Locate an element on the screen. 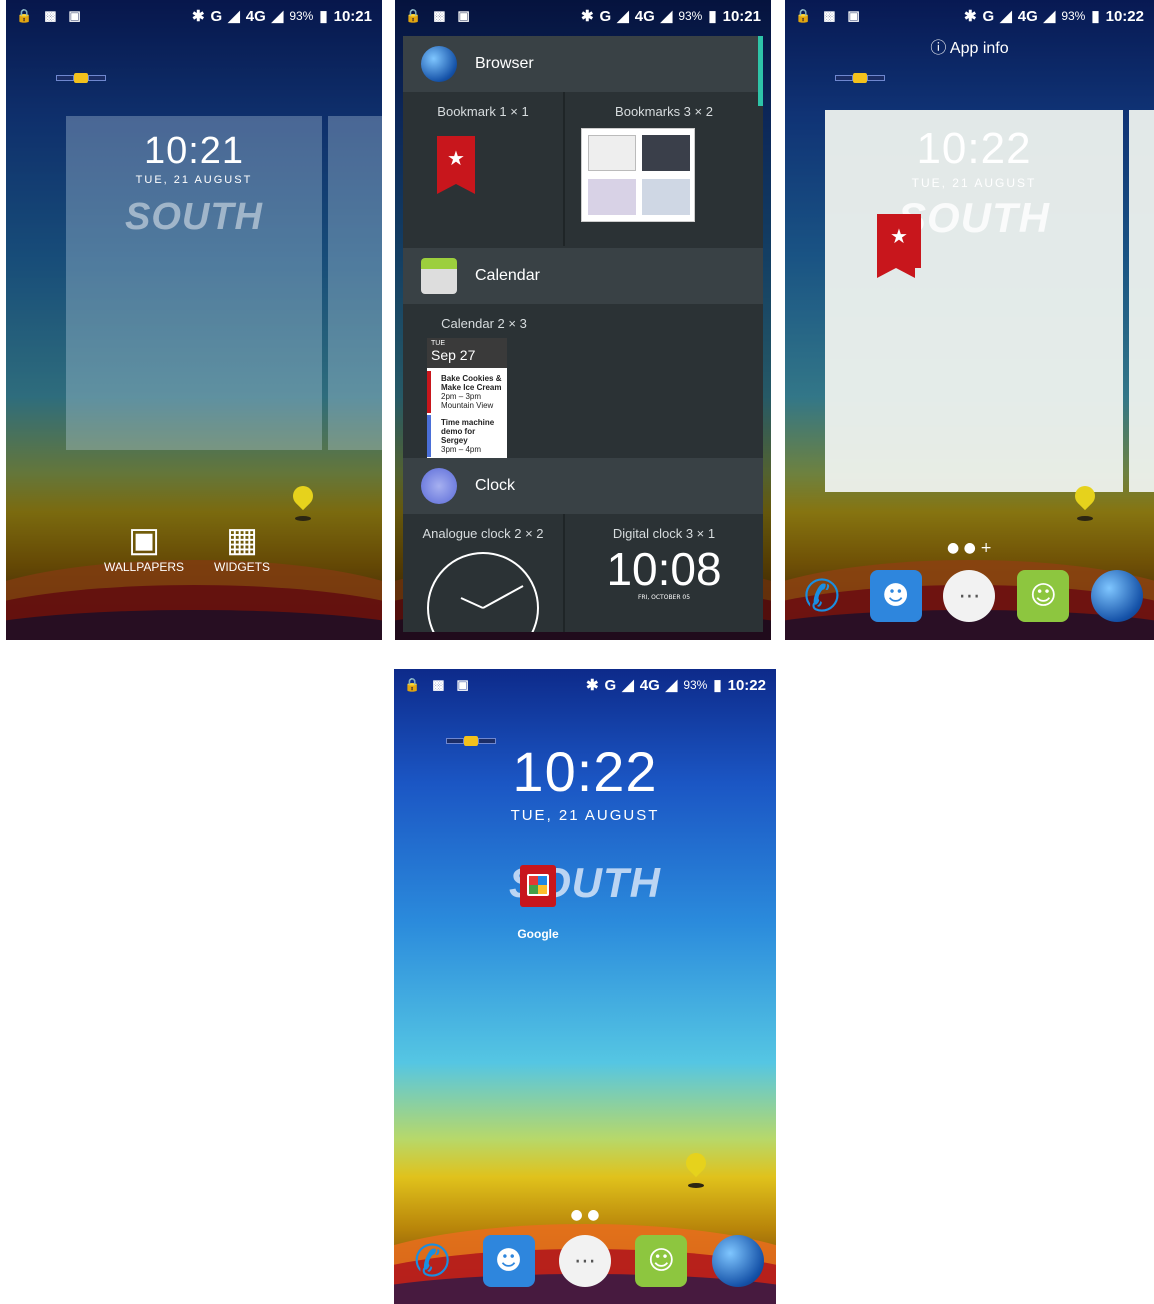  wallpapers-button: ▣ WALLPAPERS is located at coordinates (144, 547).